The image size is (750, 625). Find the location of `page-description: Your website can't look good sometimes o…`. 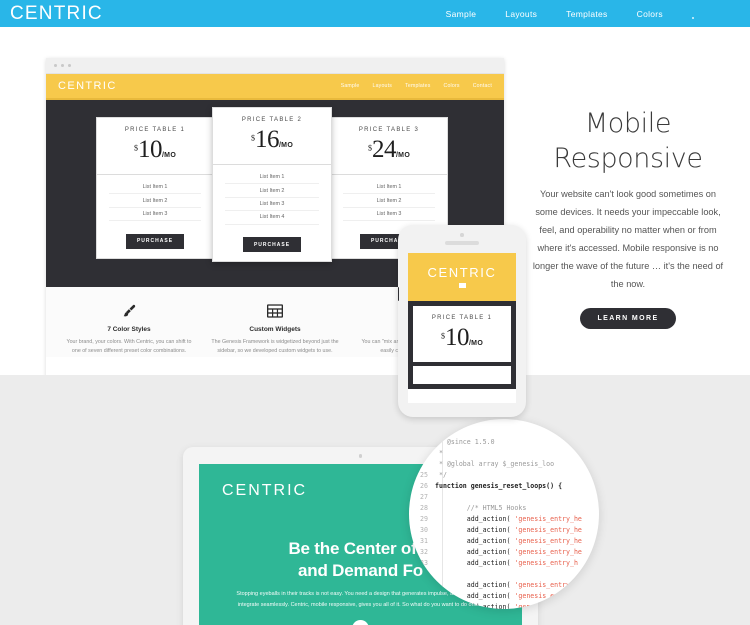

page-description: Your website can't look good sometimes o… is located at coordinates (628, 239).